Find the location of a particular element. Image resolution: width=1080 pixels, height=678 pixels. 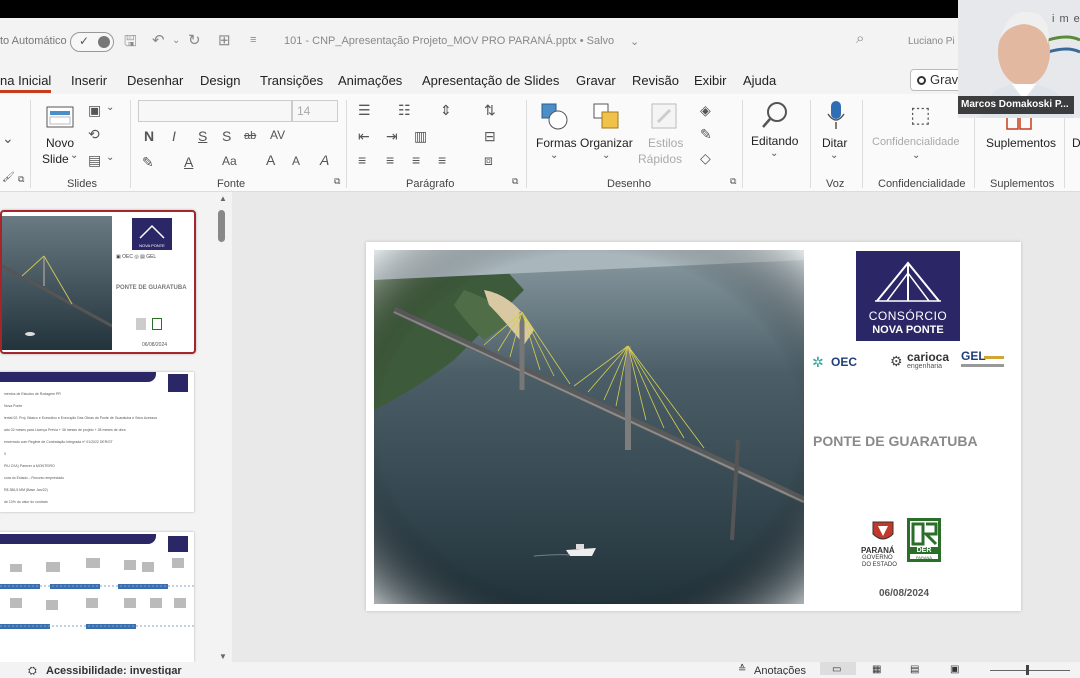

new-slide-icon is located at coordinates (61, 117).